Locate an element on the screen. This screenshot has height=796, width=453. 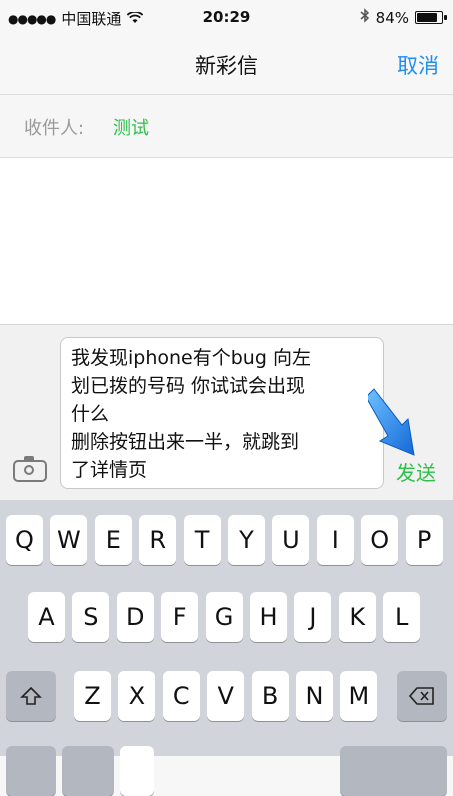
send-button: 发送 is located at coordinates (416, 471).